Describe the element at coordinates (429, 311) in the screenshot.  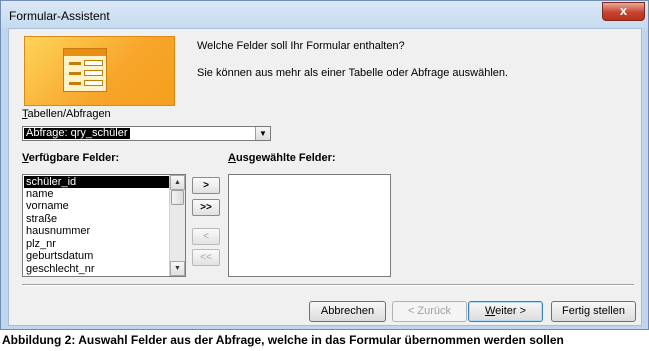
I see `back-button: < Zurück` at that location.